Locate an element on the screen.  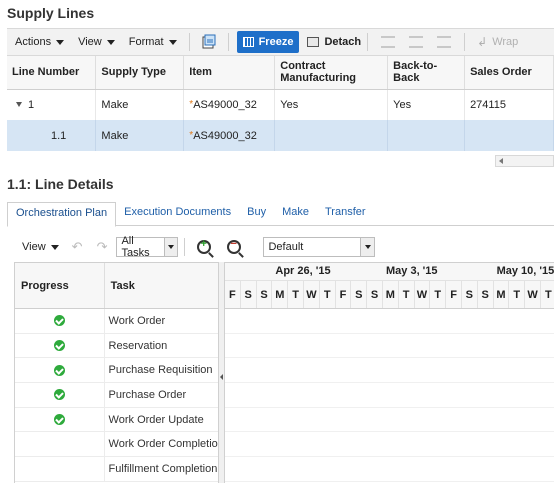
expand-columns-icon is located at coordinates (444, 42).